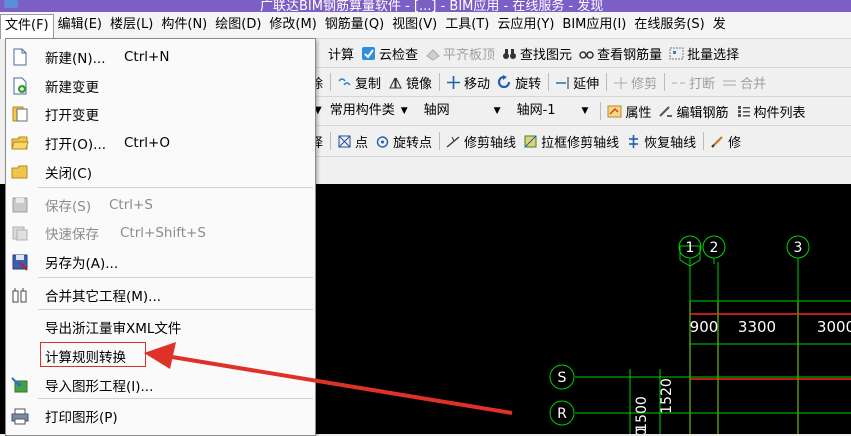  What do you see at coordinates (339, 384) in the screenshot?
I see `annotation-arrow` at bounding box center [339, 384].